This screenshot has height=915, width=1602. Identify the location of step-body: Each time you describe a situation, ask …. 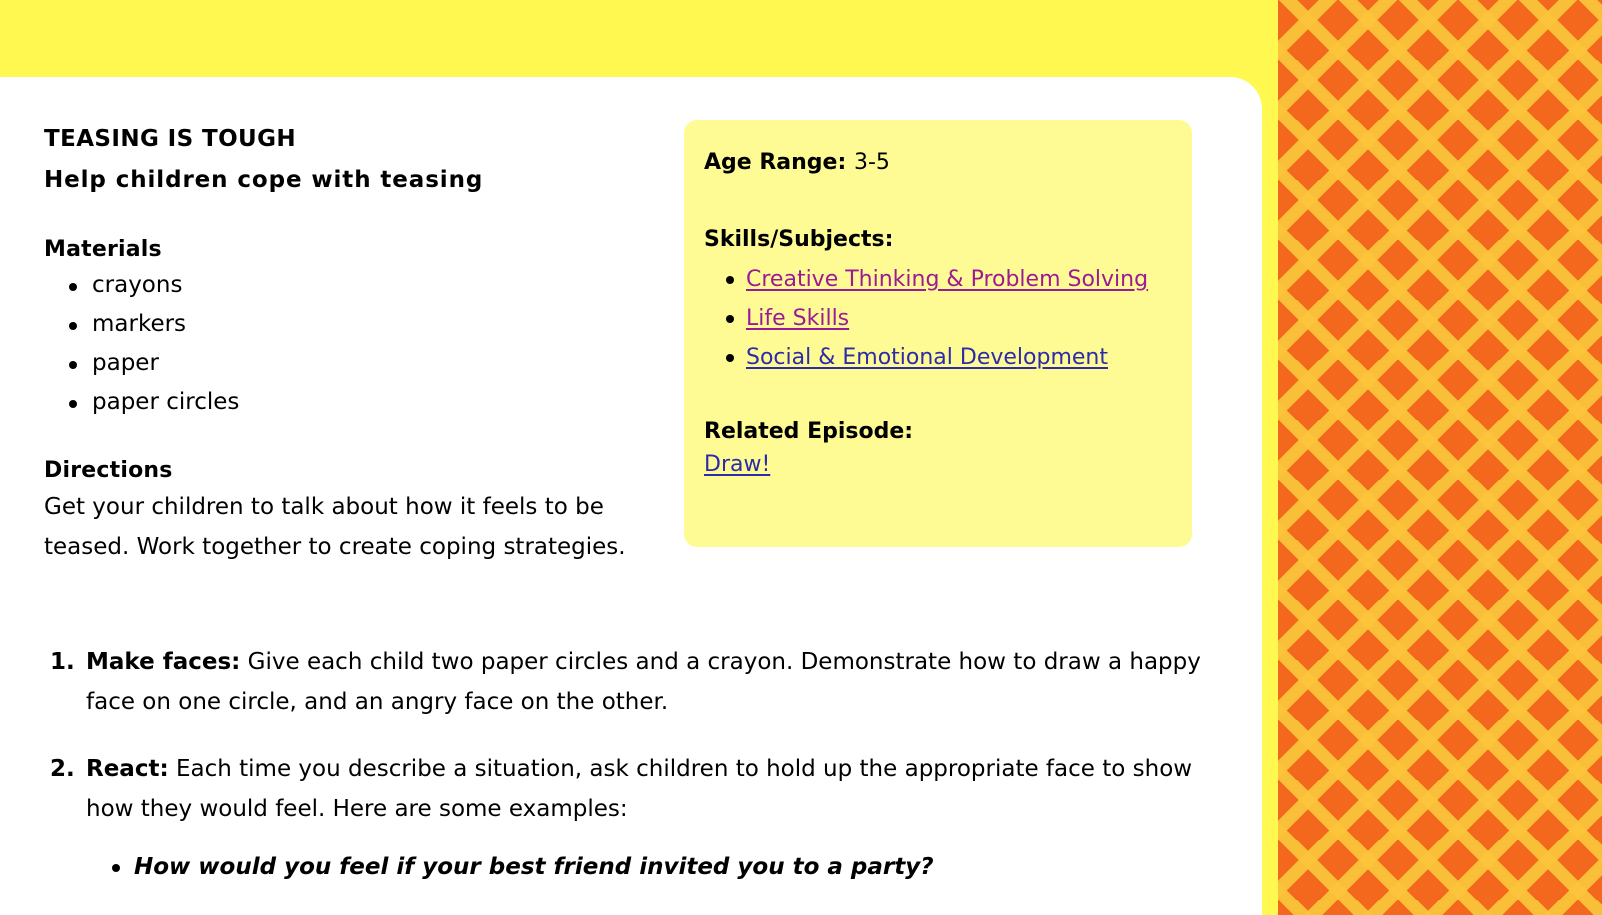
(639, 789).